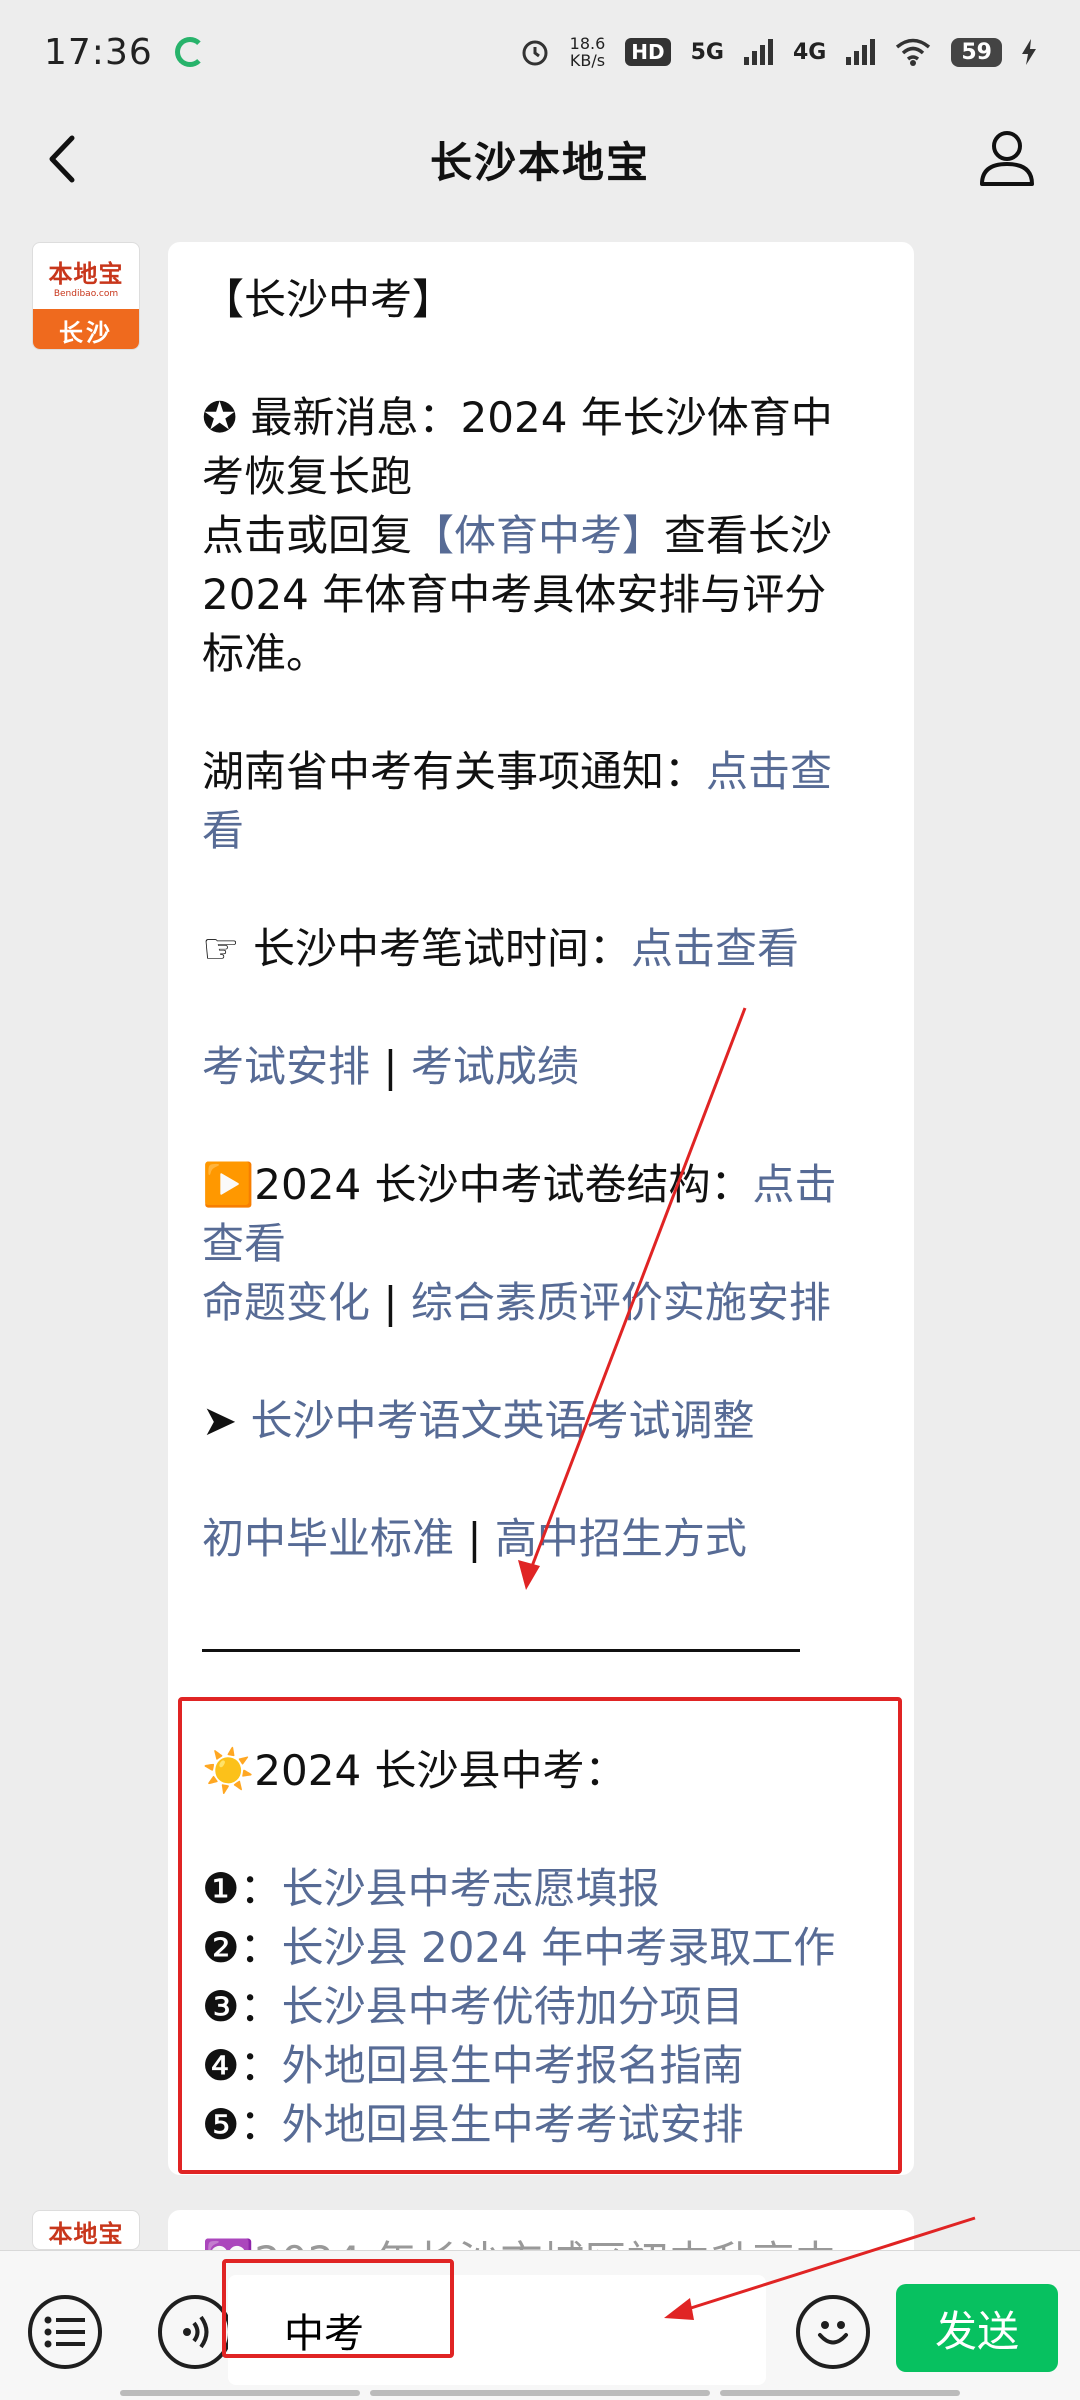 The image size is (1080, 2400). I want to click on annotation-highlight-box, so click(540, 1935).